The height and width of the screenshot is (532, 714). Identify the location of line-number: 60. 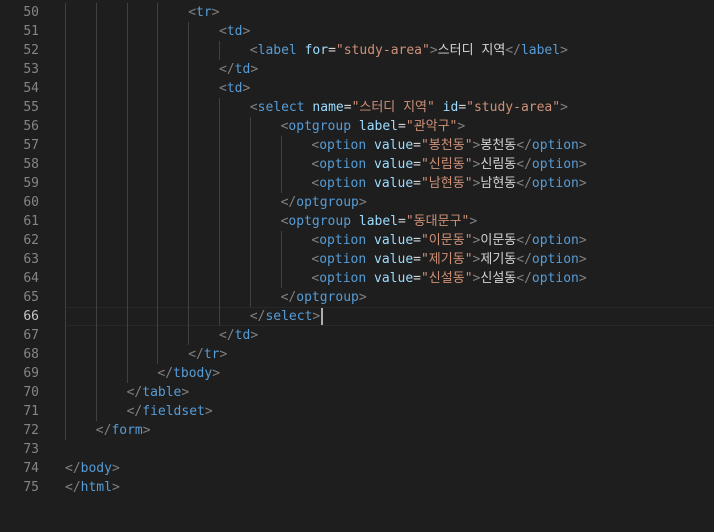
(31, 202).